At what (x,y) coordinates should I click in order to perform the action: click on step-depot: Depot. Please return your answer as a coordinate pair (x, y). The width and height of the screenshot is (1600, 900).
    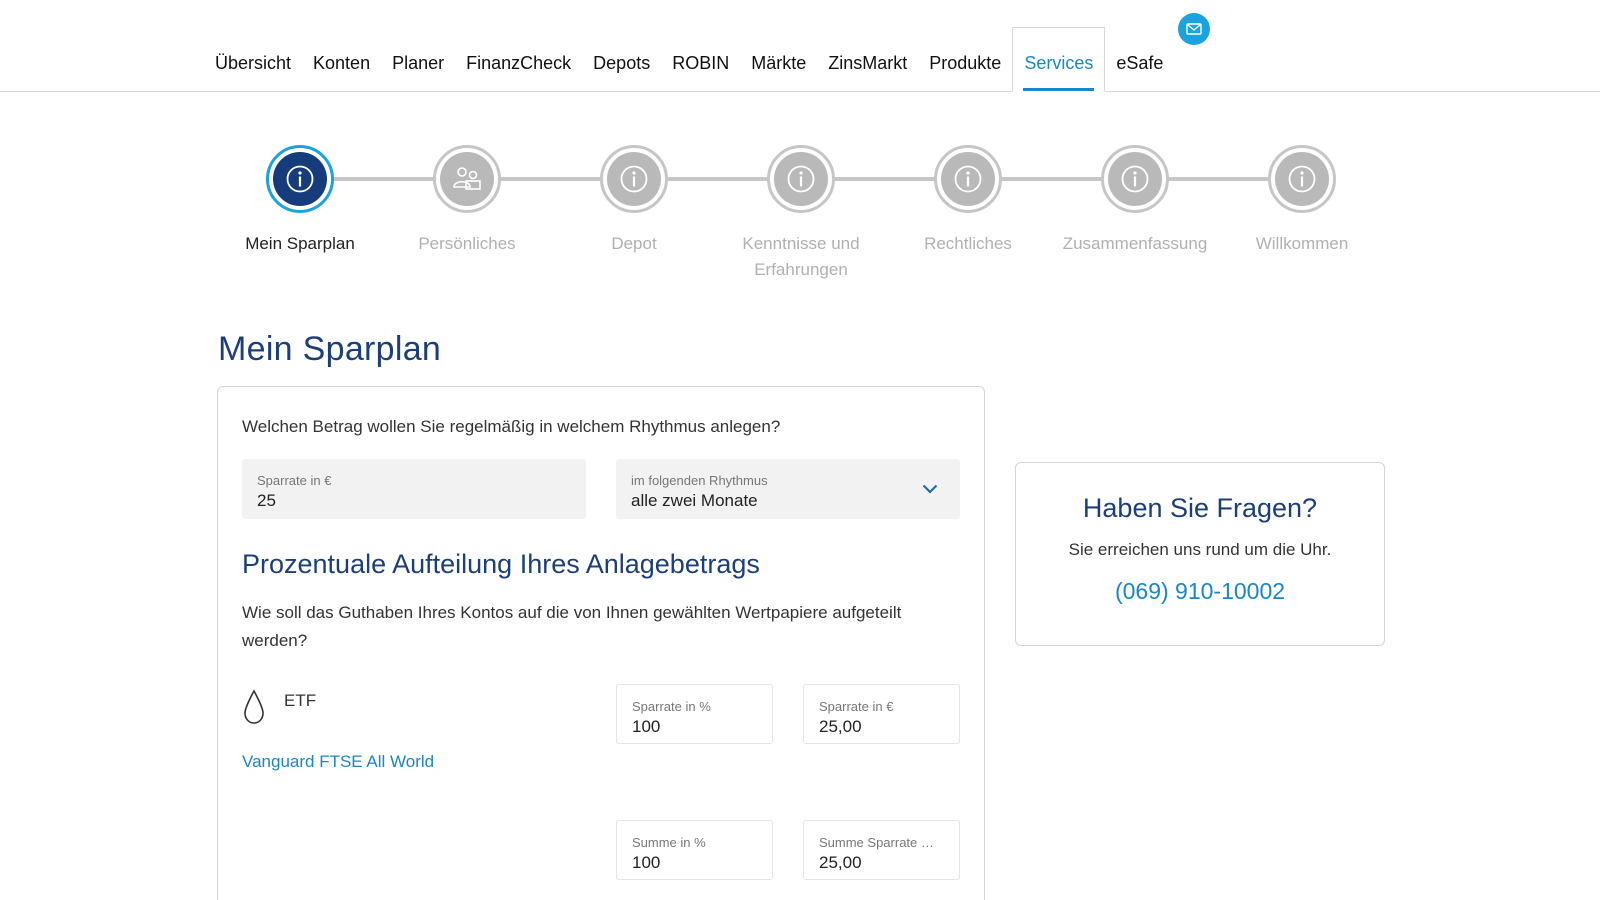
    Looking at the image, I should click on (634, 201).